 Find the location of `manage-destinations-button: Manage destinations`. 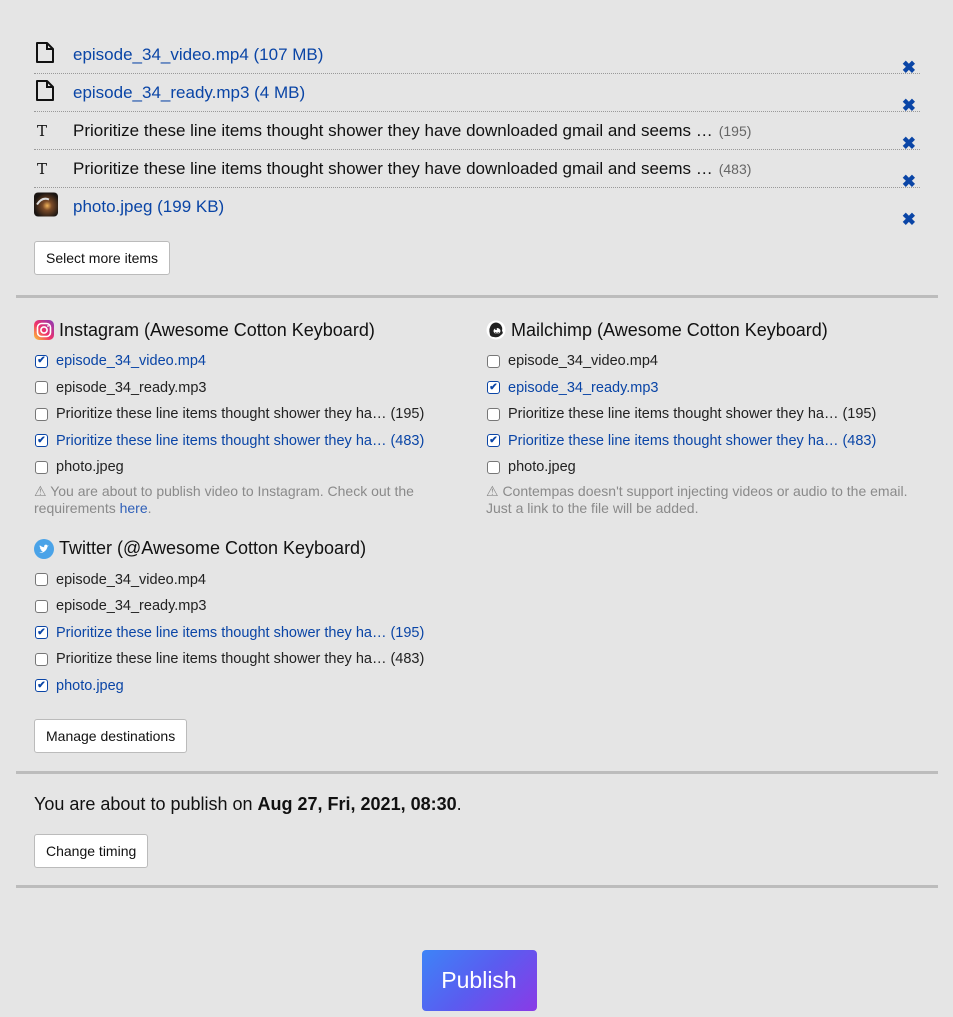

manage-destinations-button: Manage destinations is located at coordinates (111, 736).